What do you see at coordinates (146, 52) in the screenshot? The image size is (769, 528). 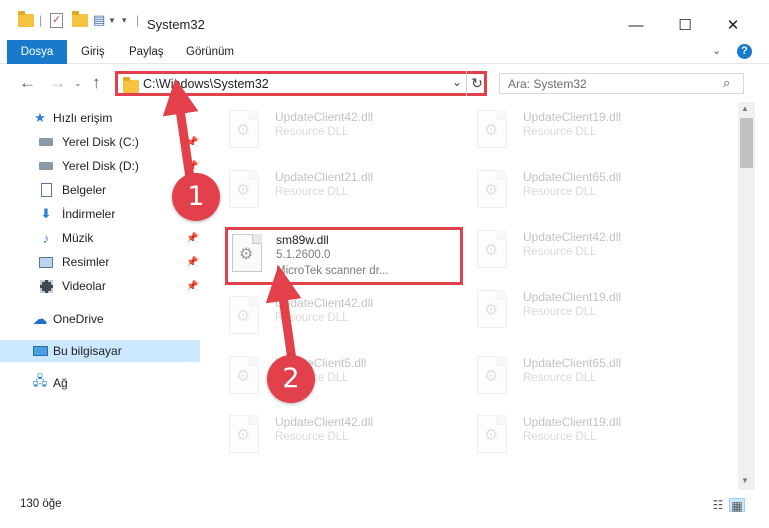 I see `tab-share: Paylaş` at bounding box center [146, 52].